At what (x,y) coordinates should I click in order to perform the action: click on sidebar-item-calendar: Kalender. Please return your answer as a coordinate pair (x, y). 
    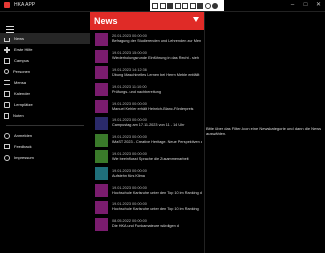
    Looking at the image, I should click on (45, 93).